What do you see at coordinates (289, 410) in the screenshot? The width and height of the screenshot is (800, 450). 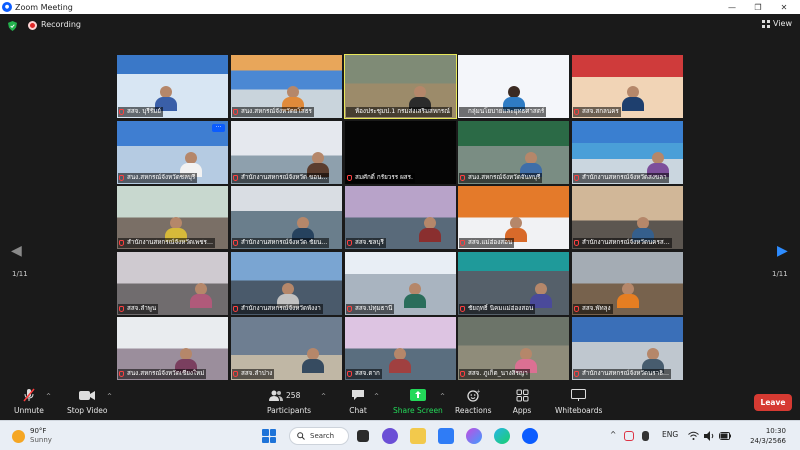 I see `participants-label: Participants` at bounding box center [289, 410].